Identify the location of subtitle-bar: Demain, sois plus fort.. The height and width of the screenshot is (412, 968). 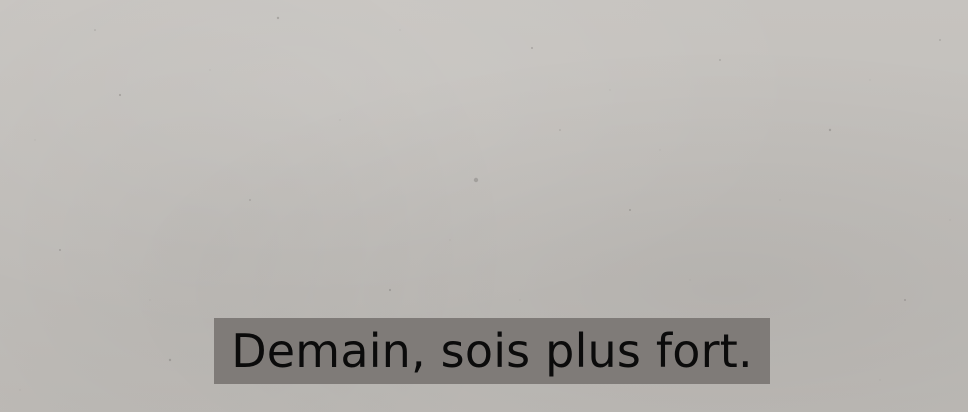
(492, 351).